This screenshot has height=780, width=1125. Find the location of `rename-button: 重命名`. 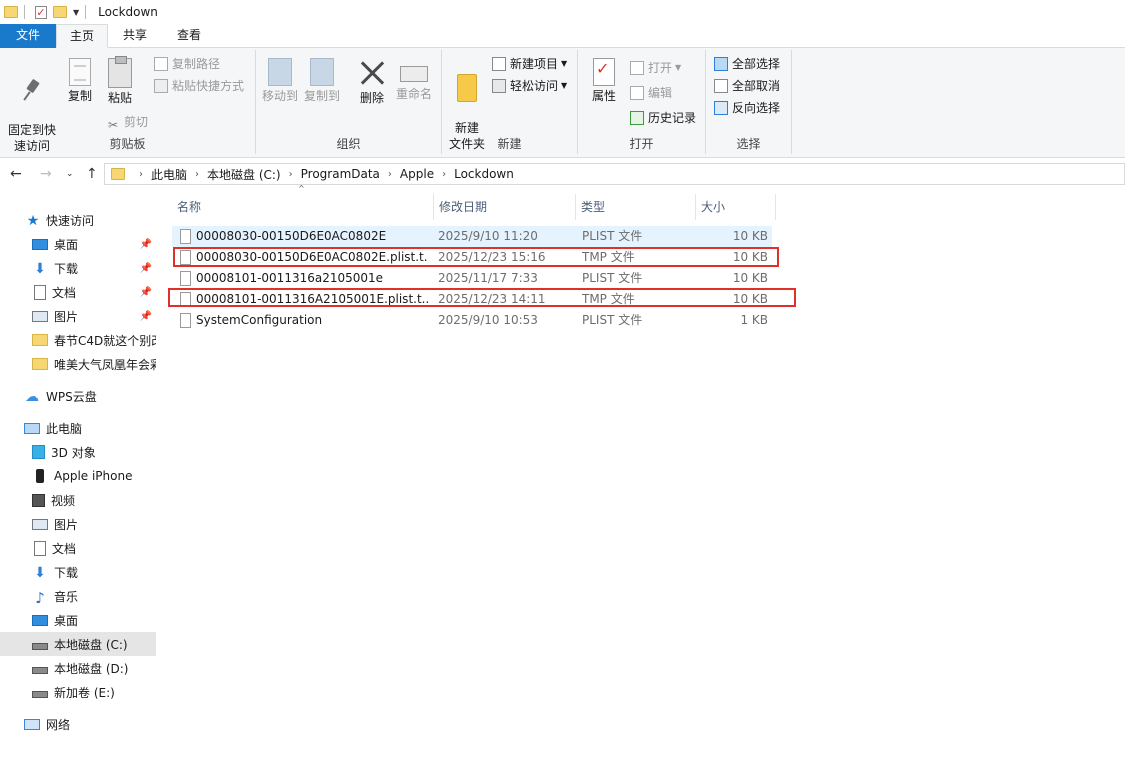

rename-button: 重命名 is located at coordinates (414, 78).